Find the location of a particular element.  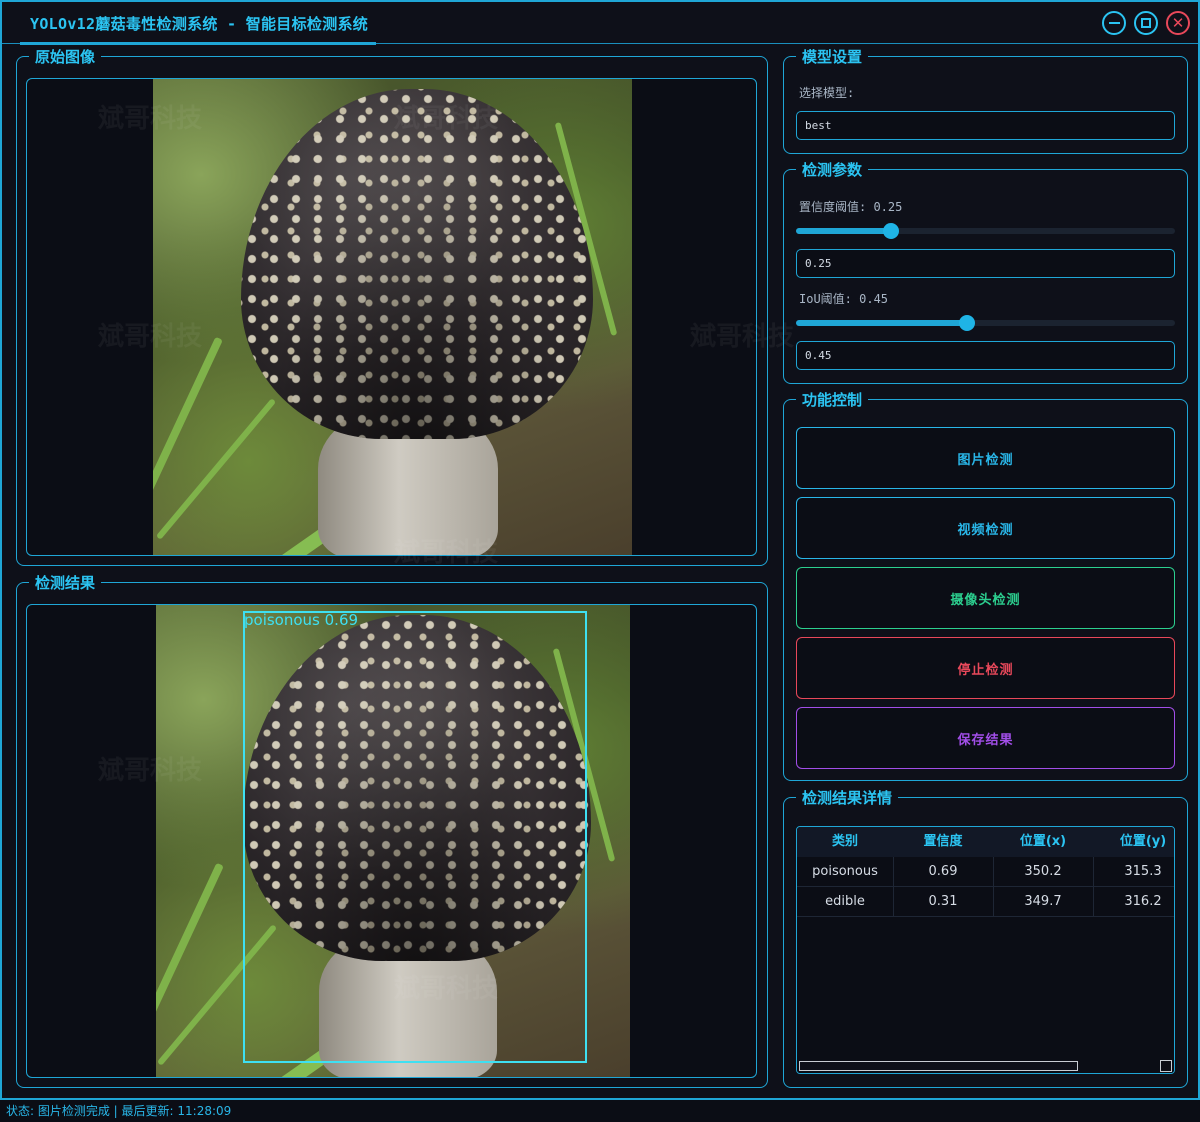

title-underline is located at coordinates (198, 43).